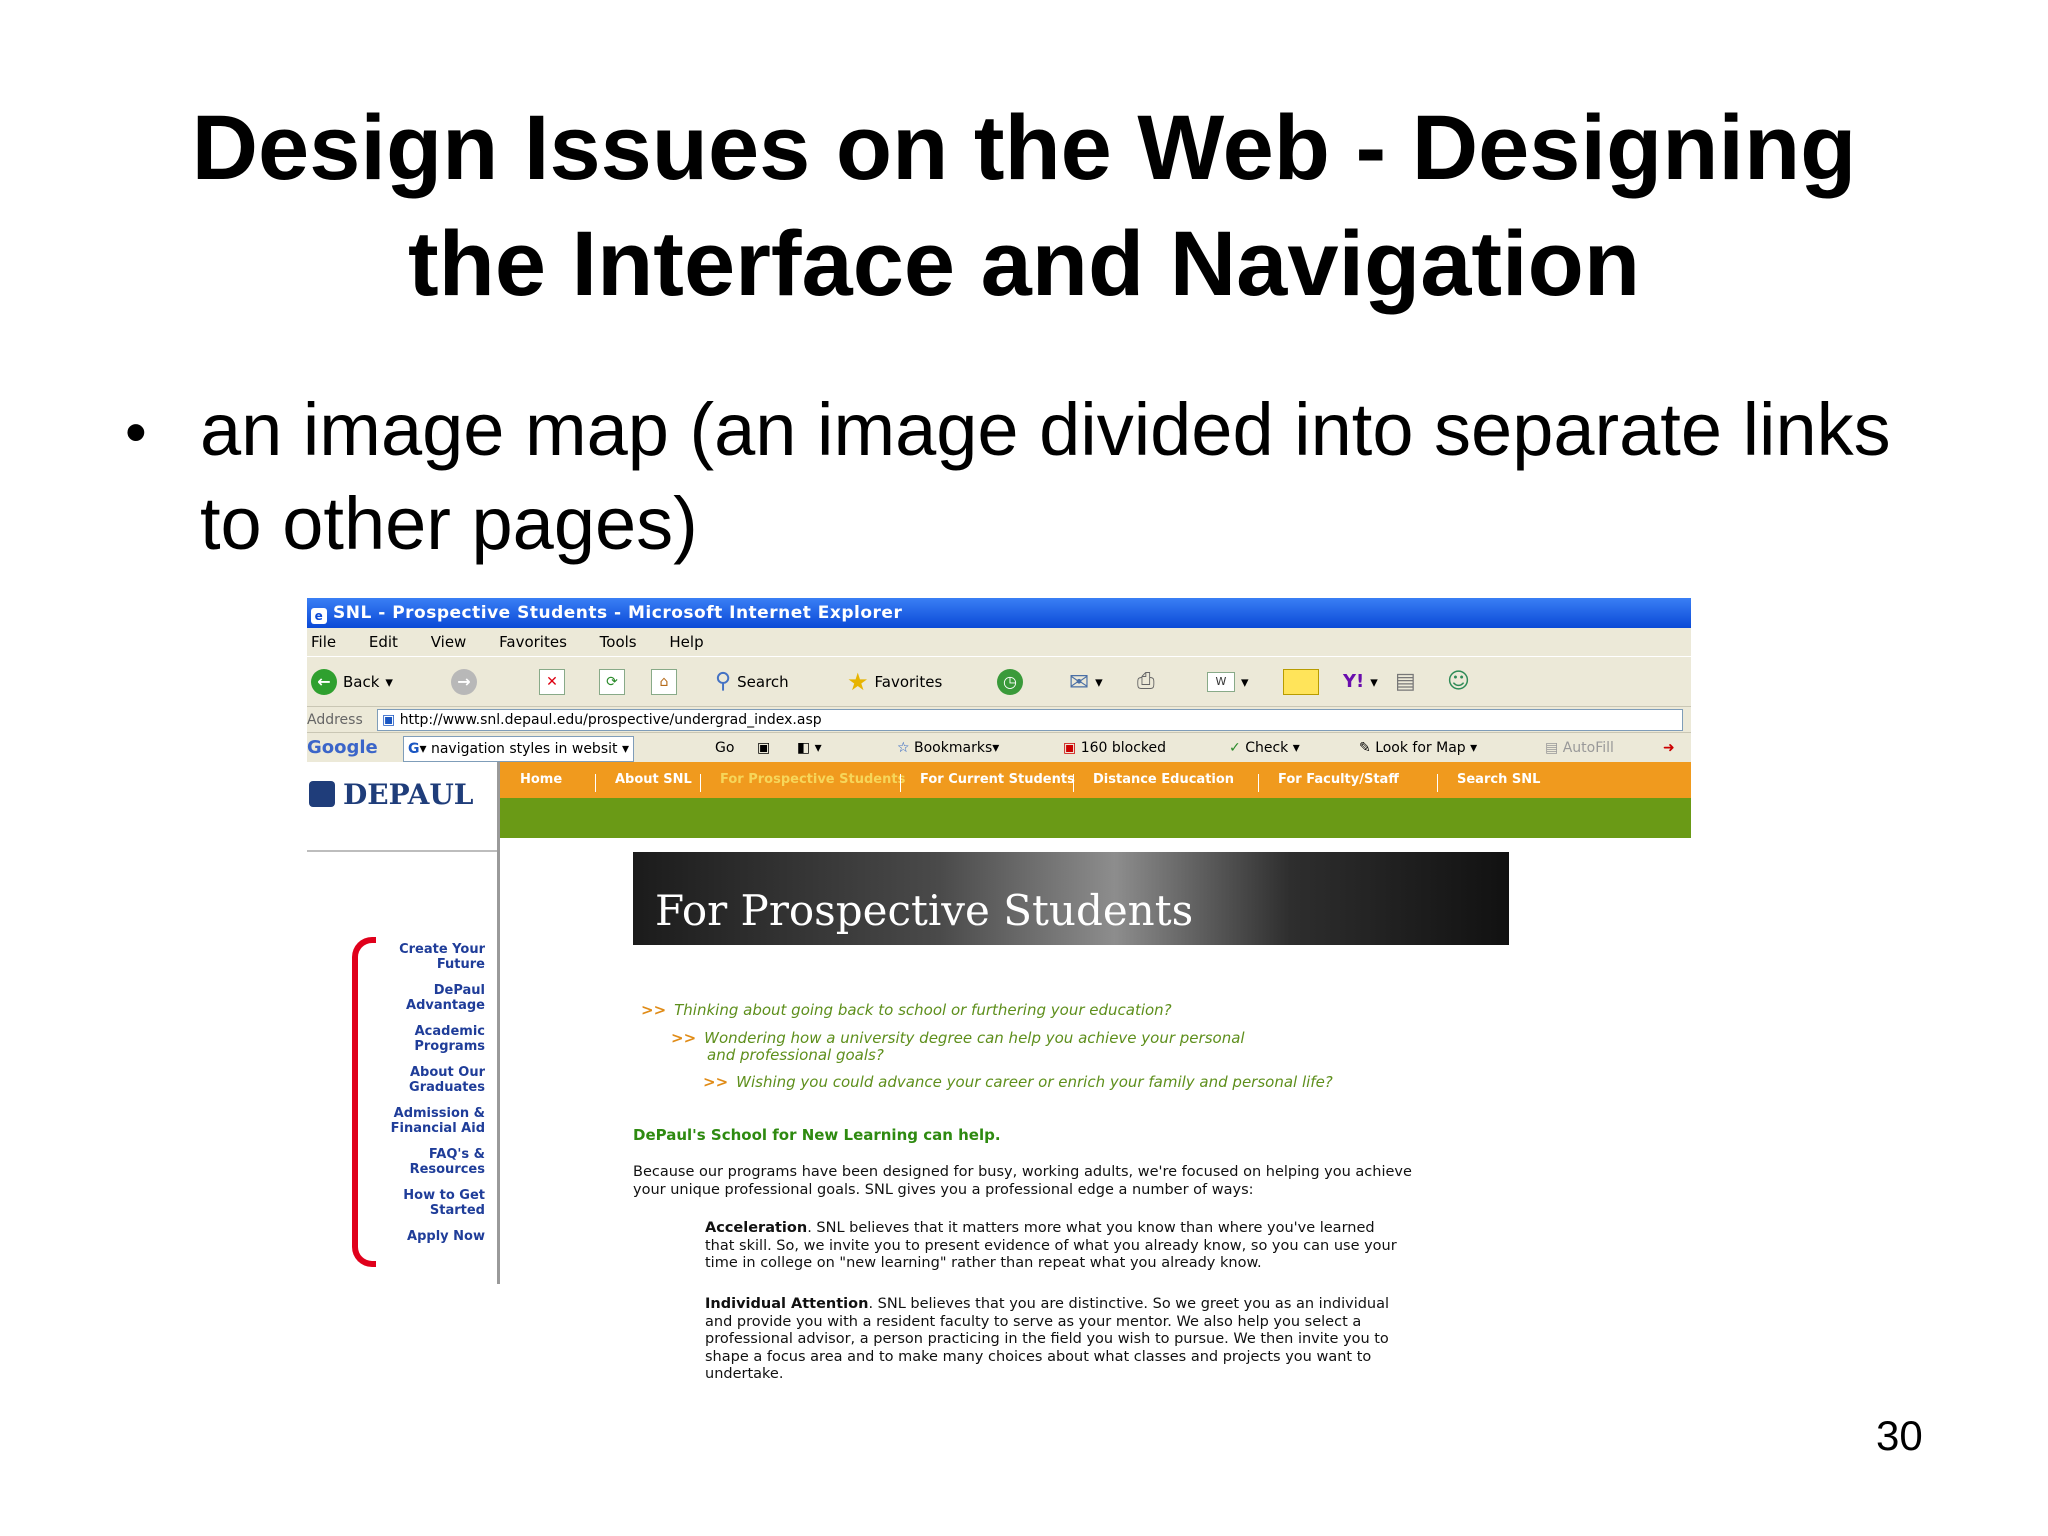 This screenshot has width=2048, height=1536. Describe the element at coordinates (625, 749) in the screenshot. I see `google-search-dropdown-arrow-icon: ▾` at that location.